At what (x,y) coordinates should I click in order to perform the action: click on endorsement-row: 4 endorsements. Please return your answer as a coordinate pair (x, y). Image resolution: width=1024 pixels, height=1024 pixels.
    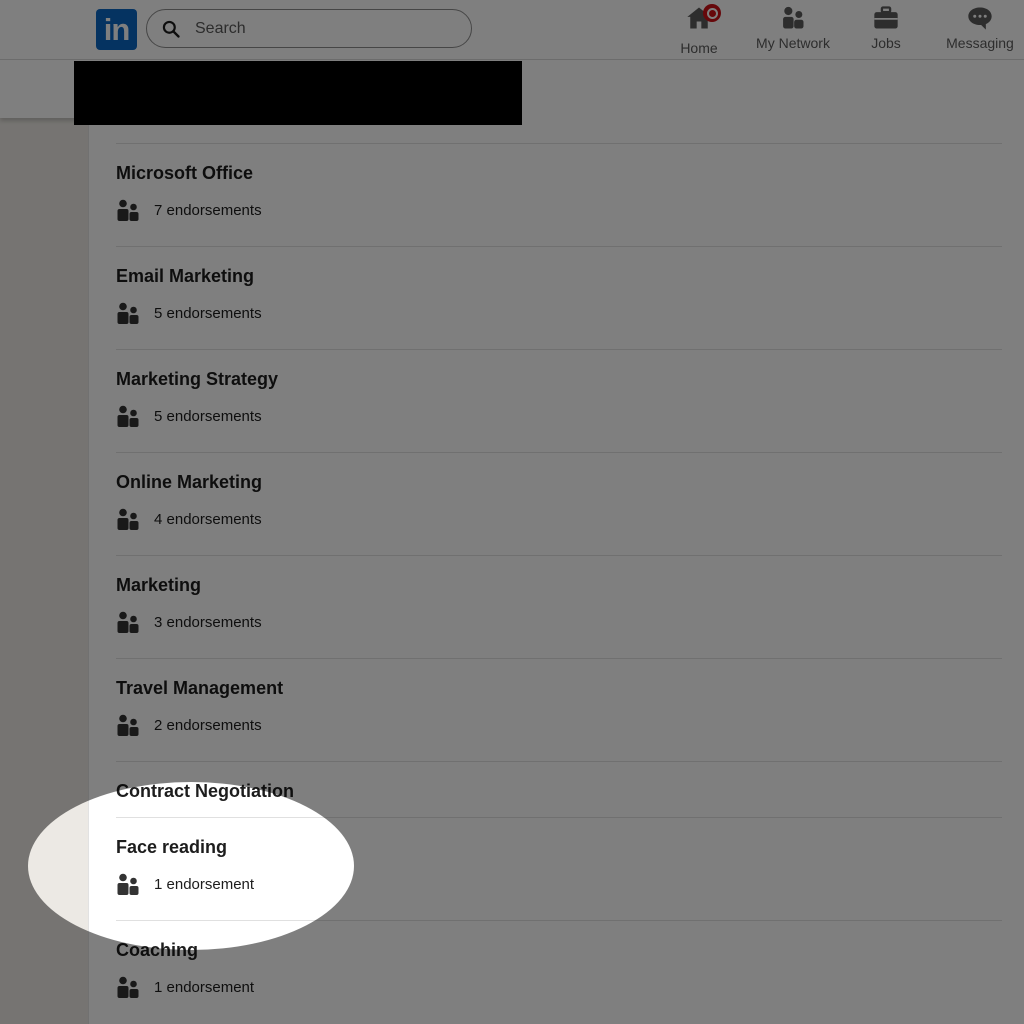
    Looking at the image, I should click on (189, 519).